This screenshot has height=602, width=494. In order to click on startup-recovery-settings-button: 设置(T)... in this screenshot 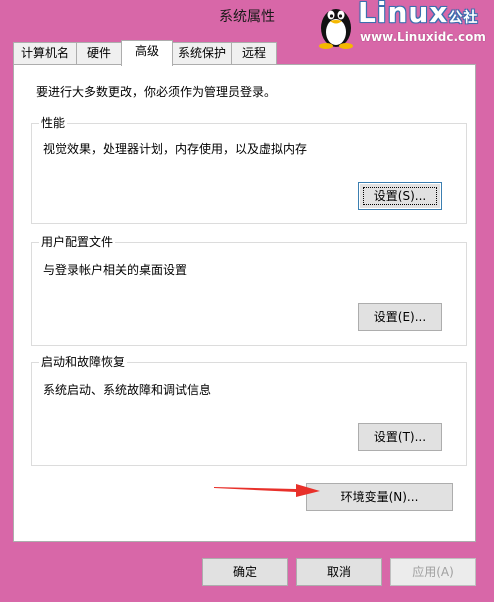, I will do `click(400, 437)`.